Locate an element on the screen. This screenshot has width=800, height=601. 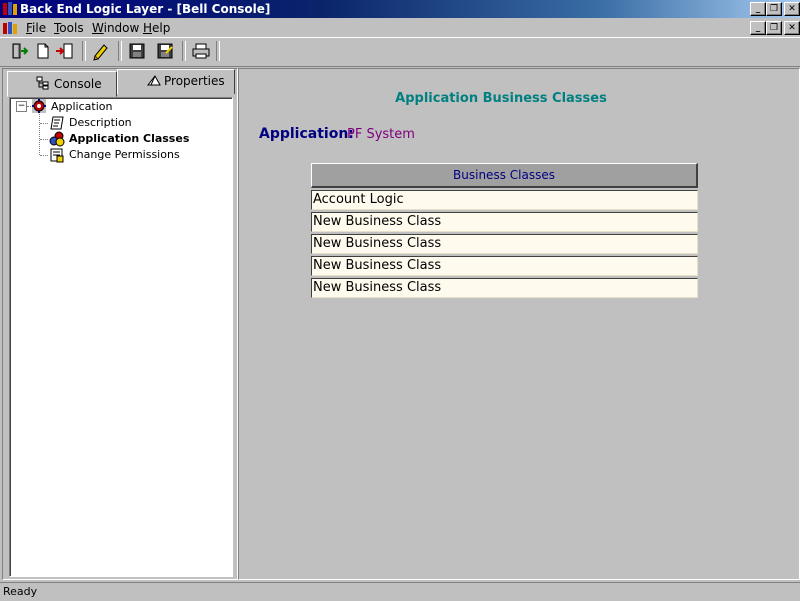
mdi-close-button: ✕ is located at coordinates (792, 28).